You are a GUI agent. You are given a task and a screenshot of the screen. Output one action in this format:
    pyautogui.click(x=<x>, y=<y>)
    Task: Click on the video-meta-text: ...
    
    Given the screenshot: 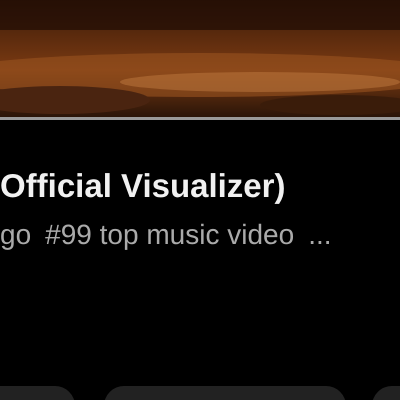 What is the action you would take?
    pyautogui.click(x=320, y=235)
    